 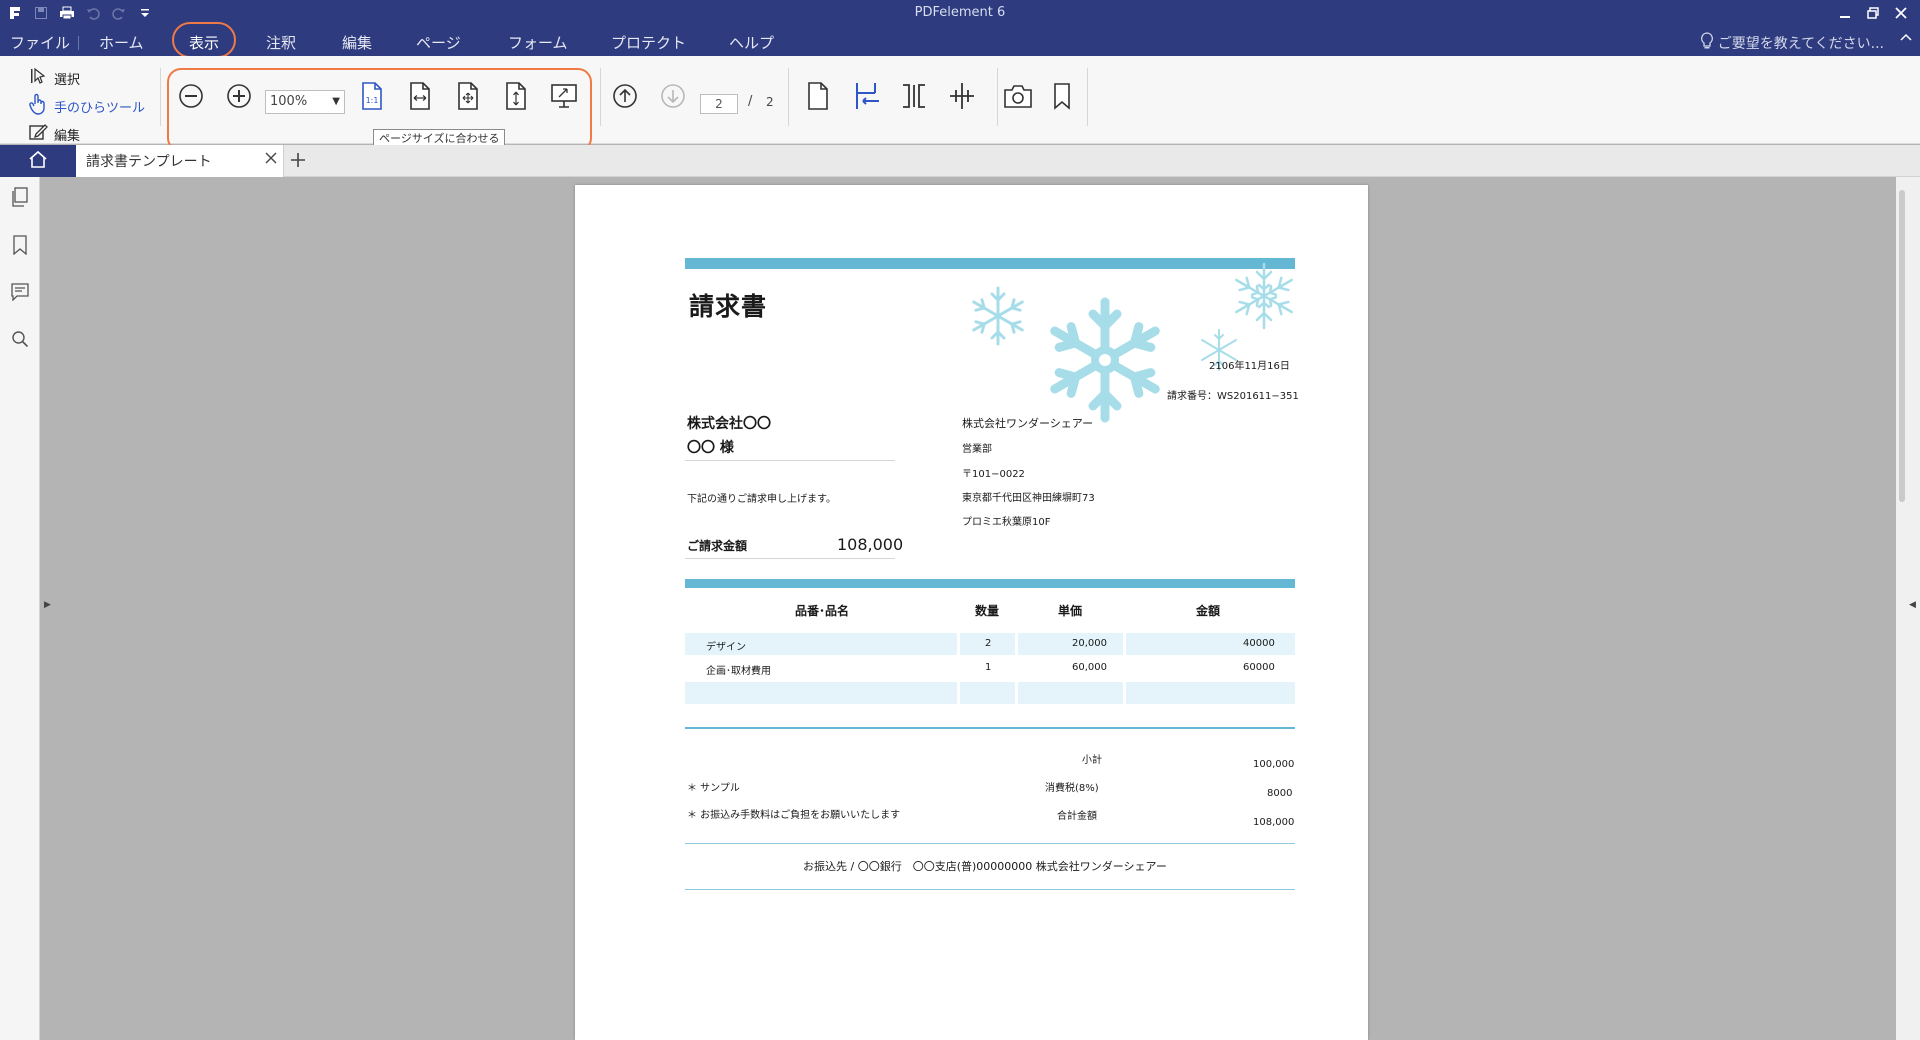 What do you see at coordinates (20, 608) in the screenshot?
I see `left-side-panel` at bounding box center [20, 608].